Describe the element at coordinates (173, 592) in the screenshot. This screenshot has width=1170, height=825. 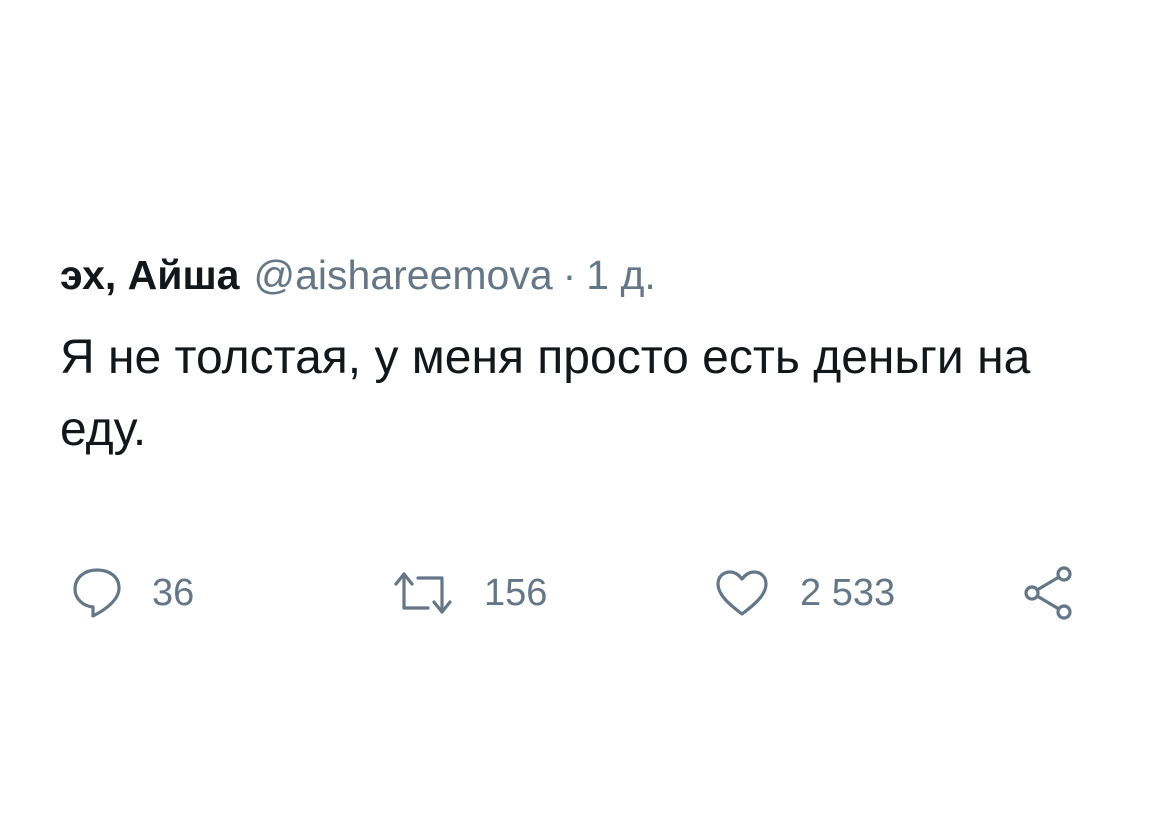
I see `reply-count: 36` at that location.